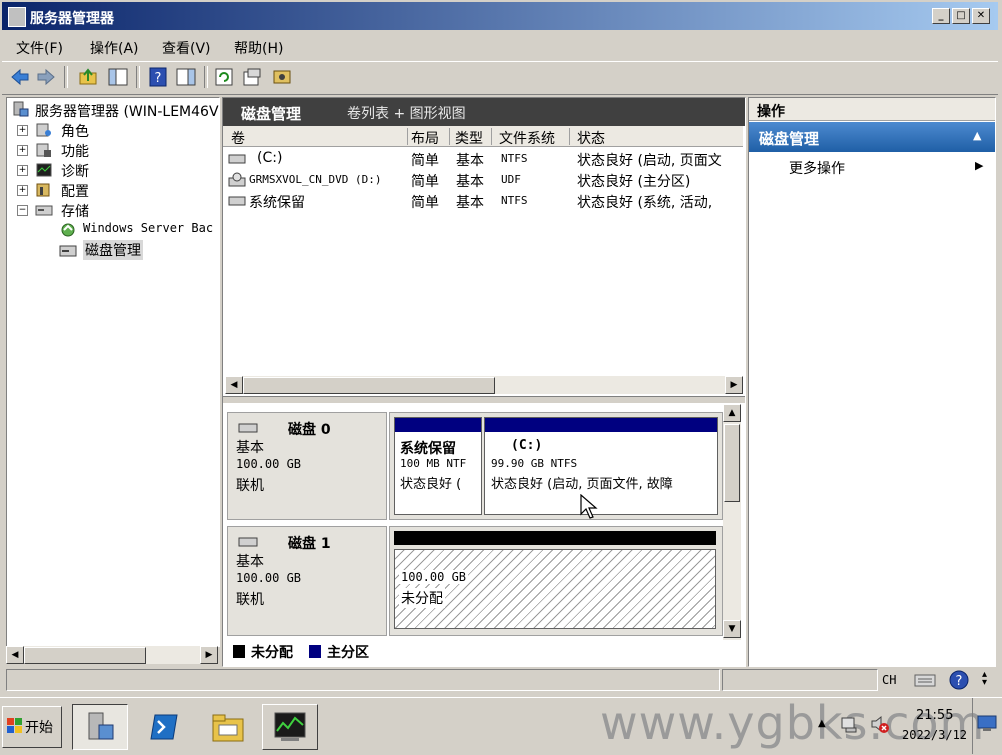 The image size is (1002, 755). What do you see at coordinates (500, 16) in the screenshot?
I see `title-bar: 服务器管理器 _ □ ✕` at bounding box center [500, 16].